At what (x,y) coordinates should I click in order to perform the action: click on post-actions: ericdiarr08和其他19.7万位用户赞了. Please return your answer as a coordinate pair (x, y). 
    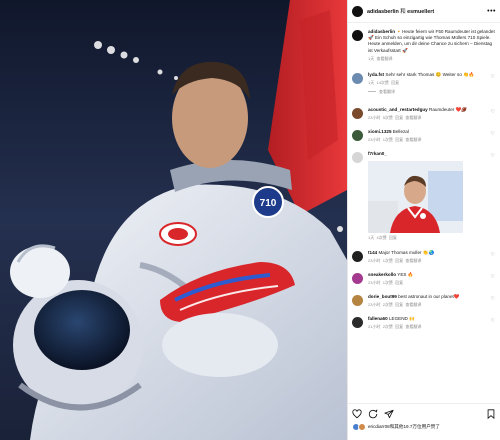
    Looking at the image, I should click on (424, 421).